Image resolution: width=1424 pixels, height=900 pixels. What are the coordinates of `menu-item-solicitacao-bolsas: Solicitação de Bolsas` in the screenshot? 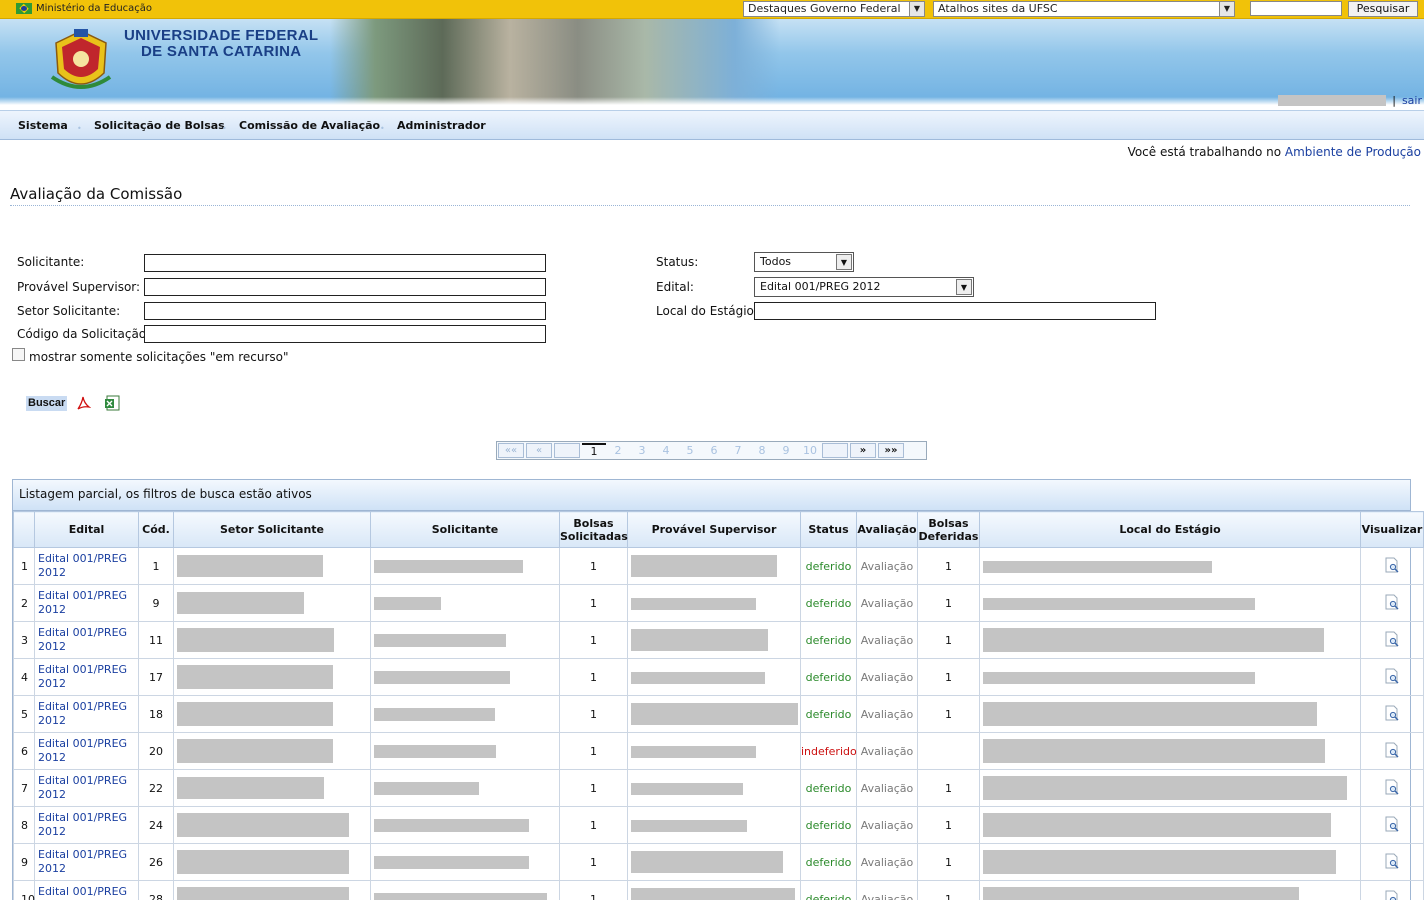 It's located at (159, 125).